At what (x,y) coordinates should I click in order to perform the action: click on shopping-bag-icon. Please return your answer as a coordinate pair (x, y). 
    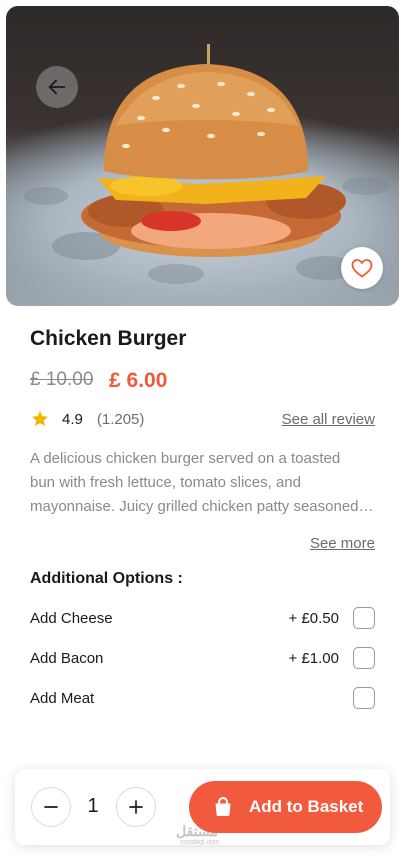
    Looking at the image, I should click on (223, 806).